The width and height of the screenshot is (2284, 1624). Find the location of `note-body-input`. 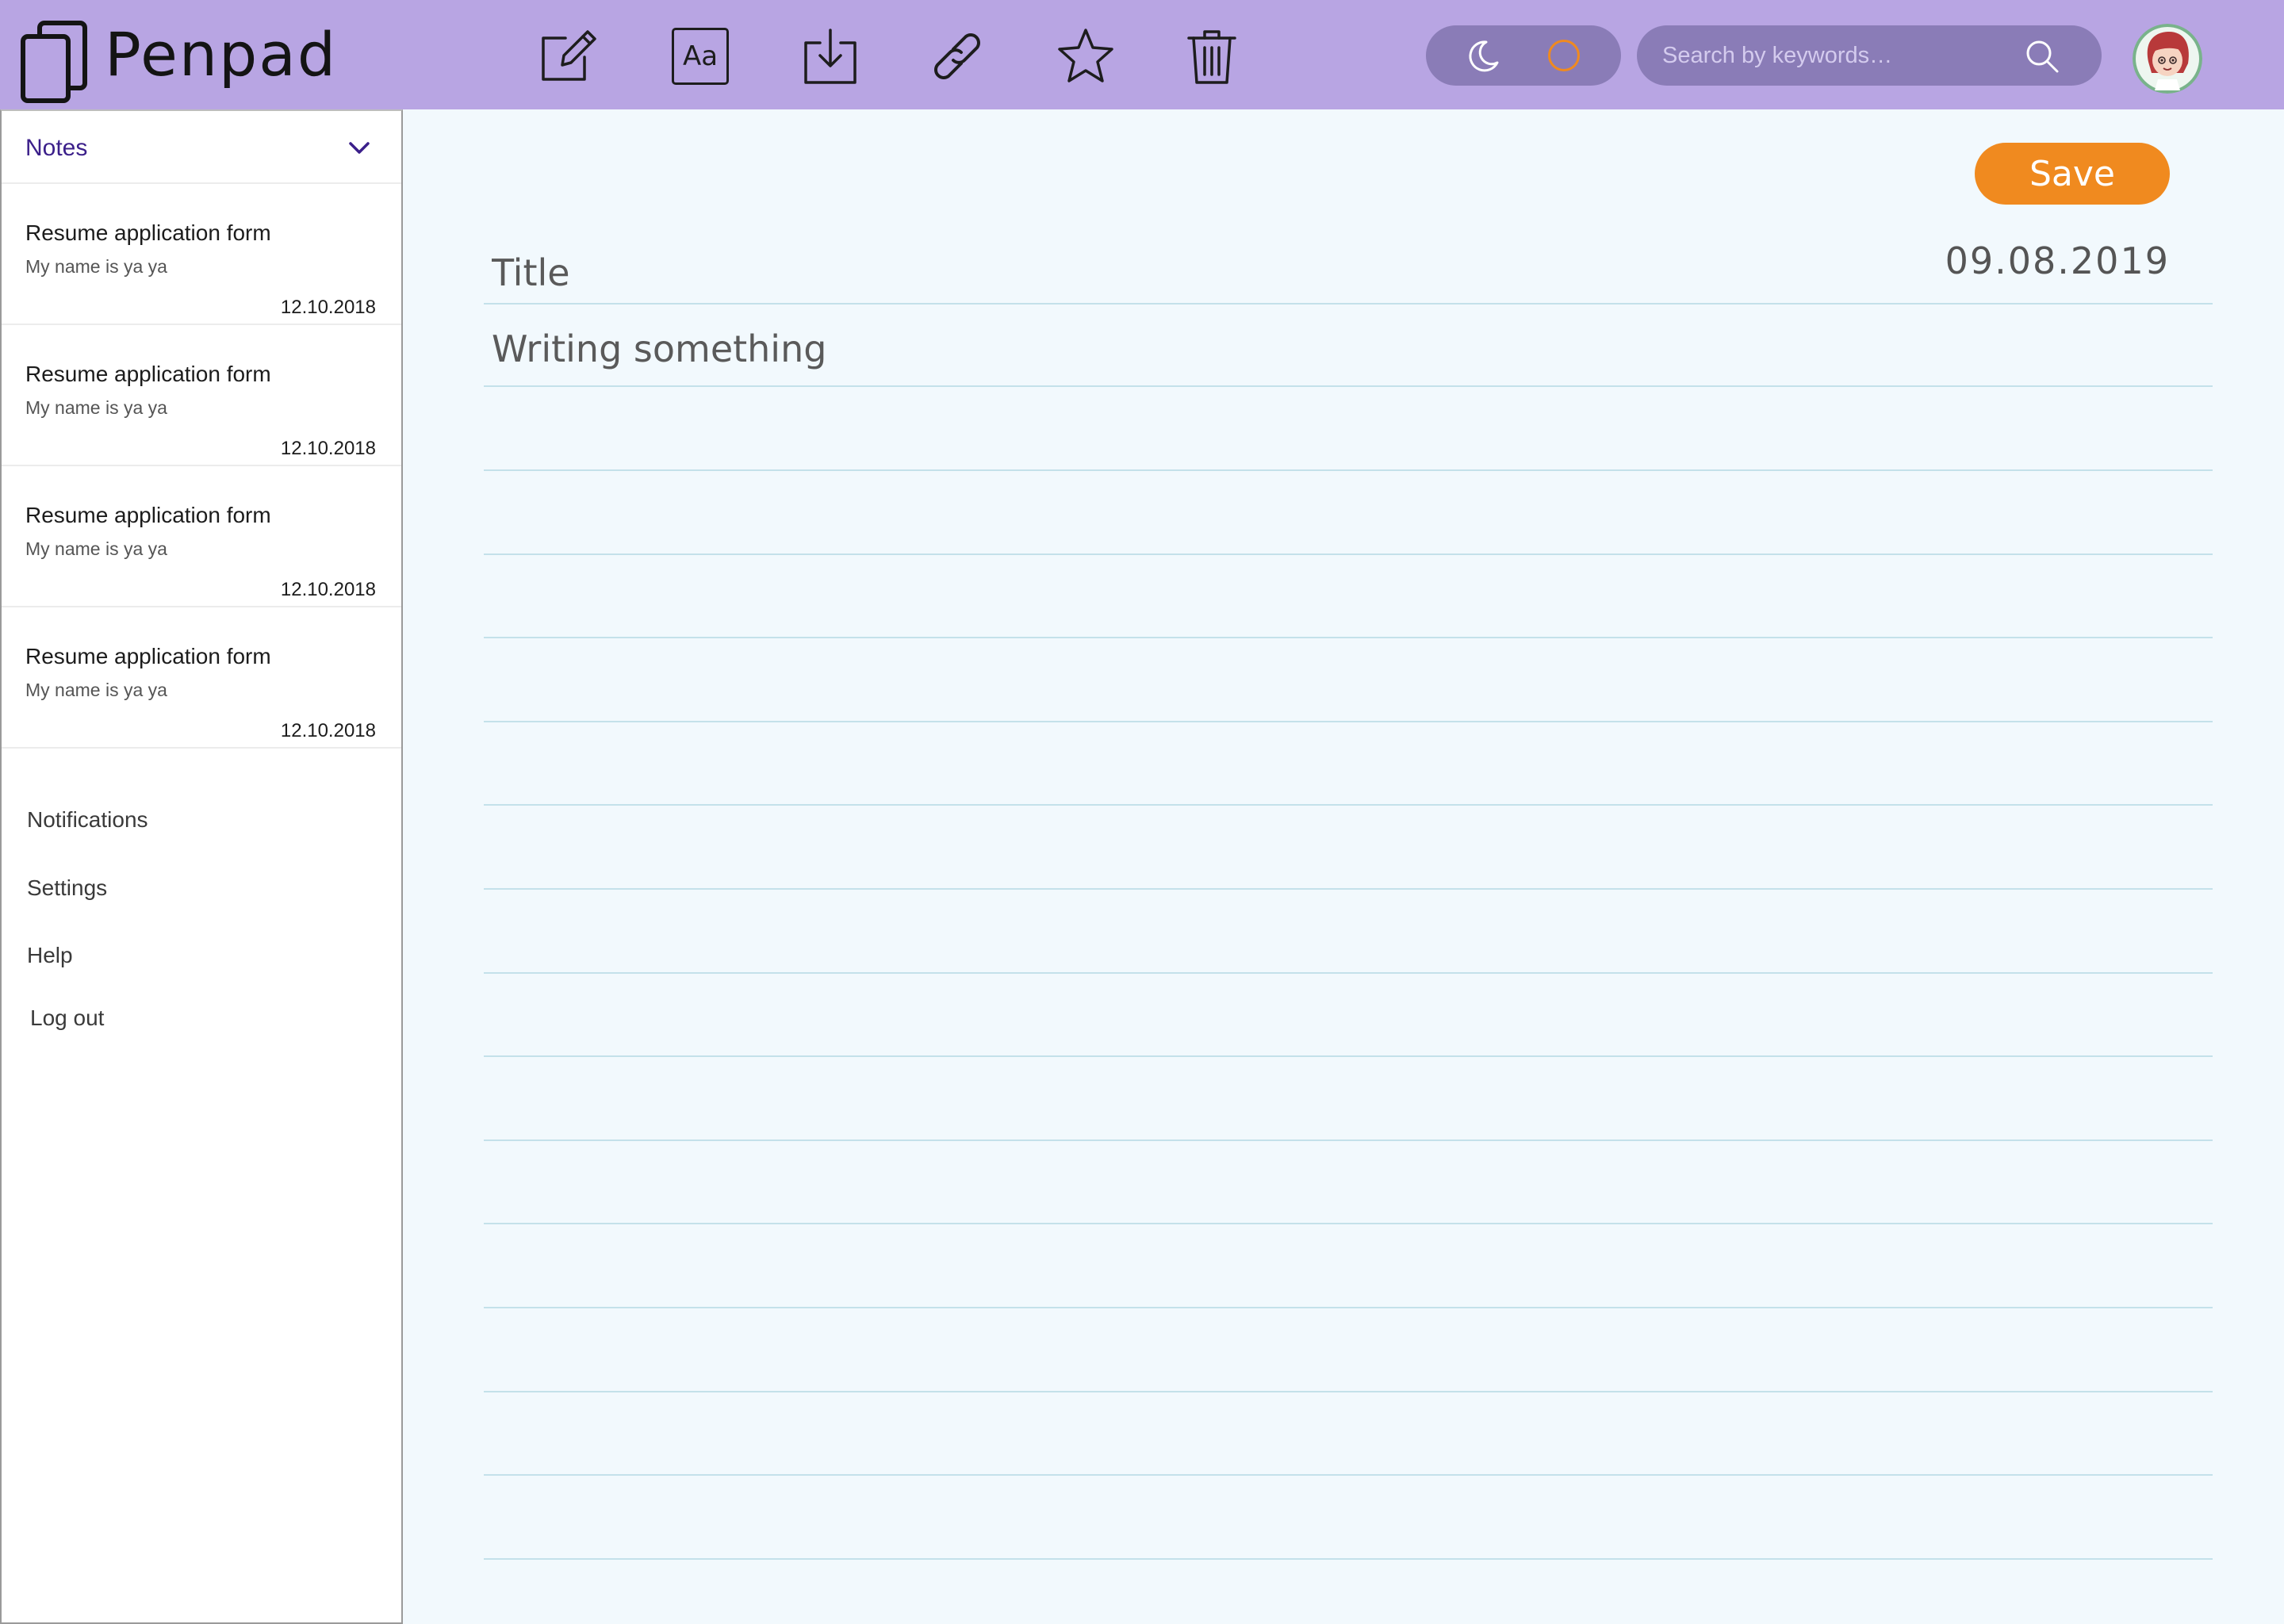

note-body-input is located at coordinates (1348, 348).